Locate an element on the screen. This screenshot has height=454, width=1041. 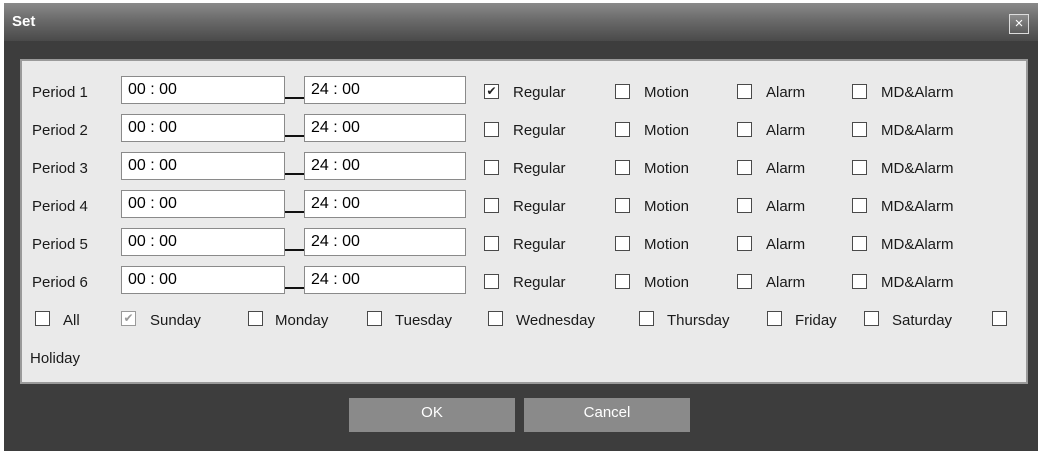
period-label: Period 1 is located at coordinates (60, 92).